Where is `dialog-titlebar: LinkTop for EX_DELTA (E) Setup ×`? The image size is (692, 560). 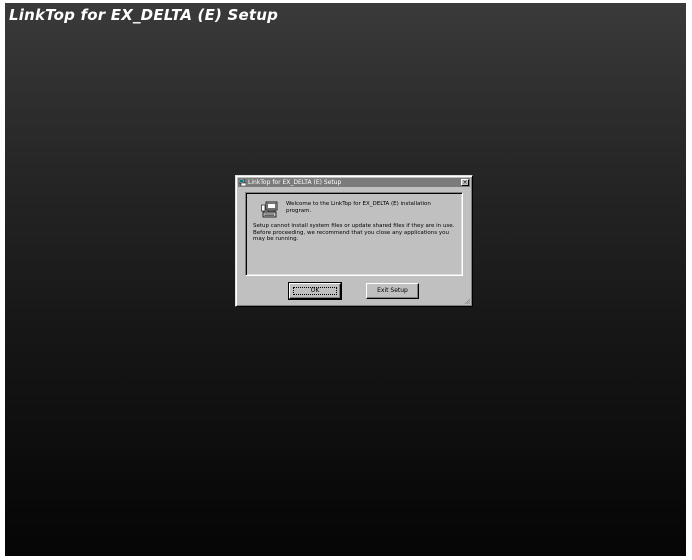
dialog-titlebar: LinkTop for EX_DELTA (E) Setup × is located at coordinates (354, 182).